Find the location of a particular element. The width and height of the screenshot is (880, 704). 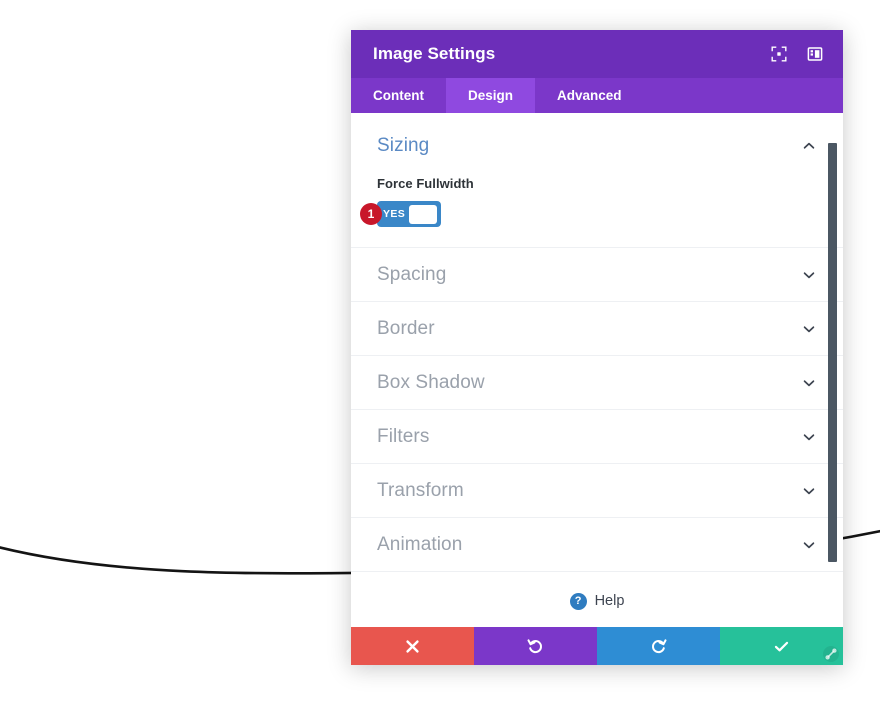

section-row-border: Border is located at coordinates (597, 329).